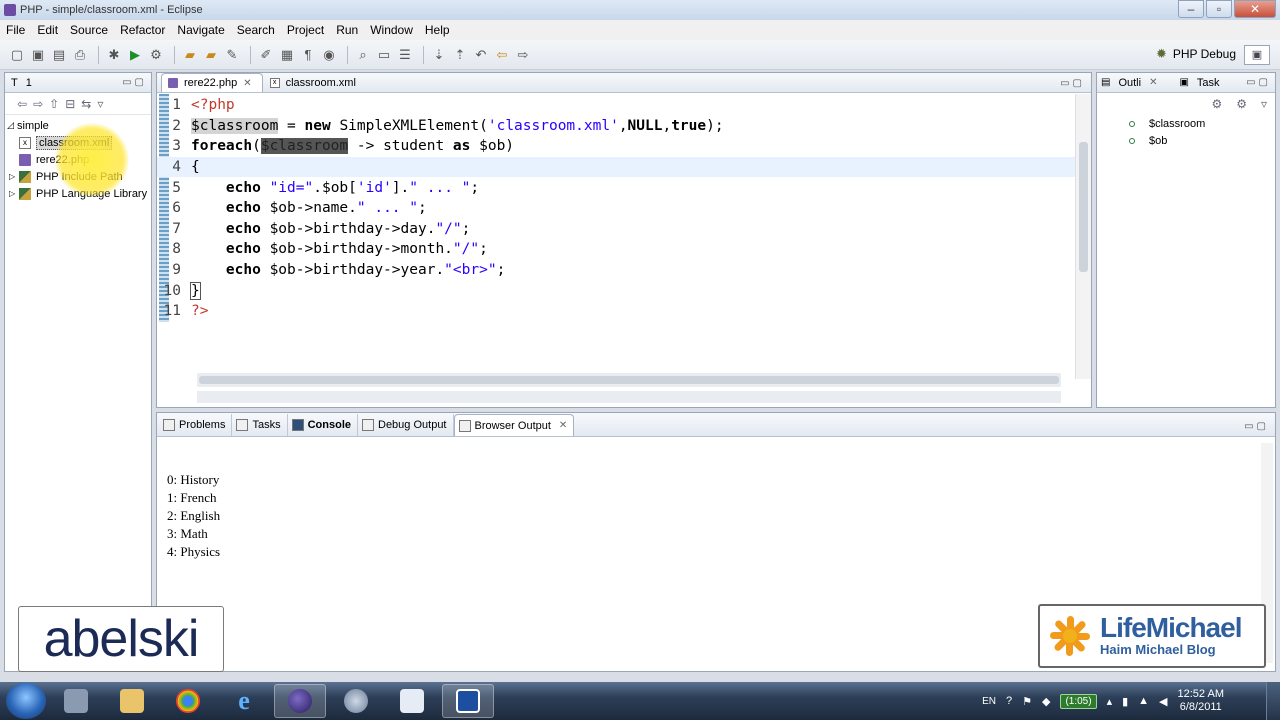 The width and height of the screenshot is (1280, 720). I want to click on show-desktop-button, so click(1273, 701).